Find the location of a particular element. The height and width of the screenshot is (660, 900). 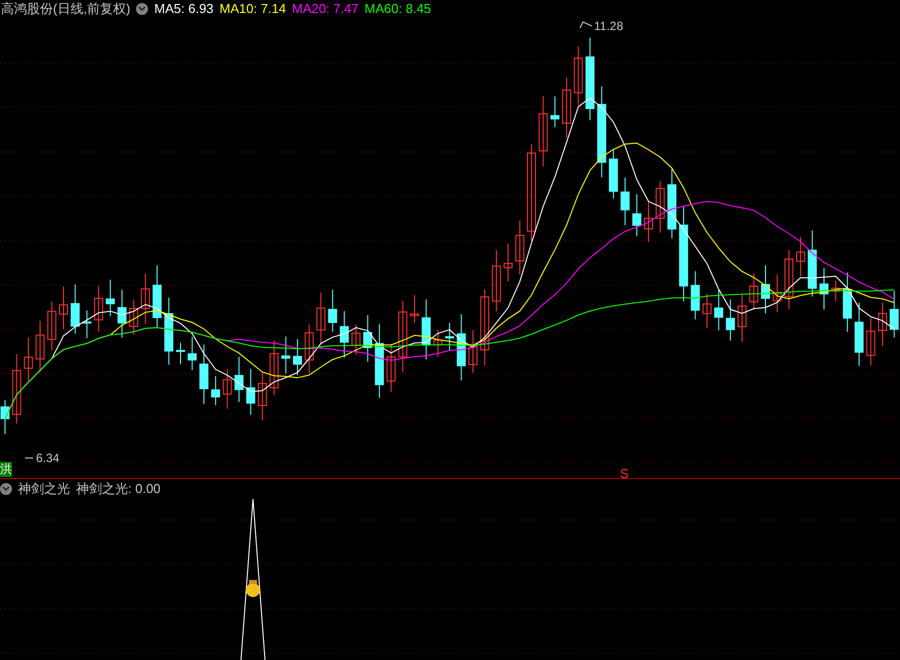

high-price-label: 11.28 is located at coordinates (609, 26).